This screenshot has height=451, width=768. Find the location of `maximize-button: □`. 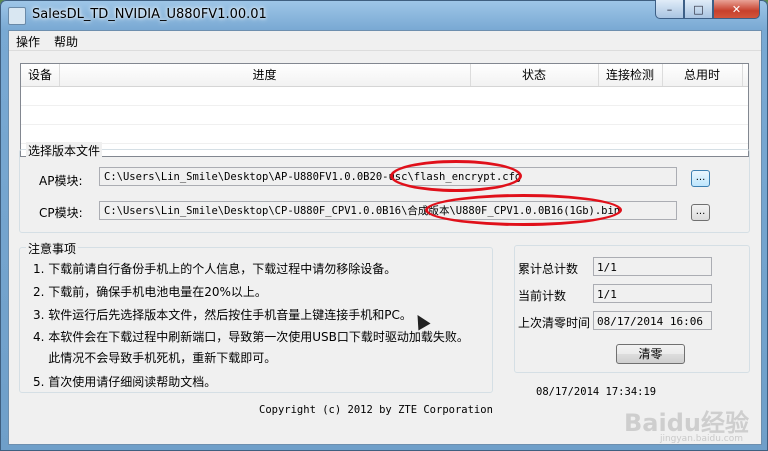

maximize-button: □ is located at coordinates (698, 9).